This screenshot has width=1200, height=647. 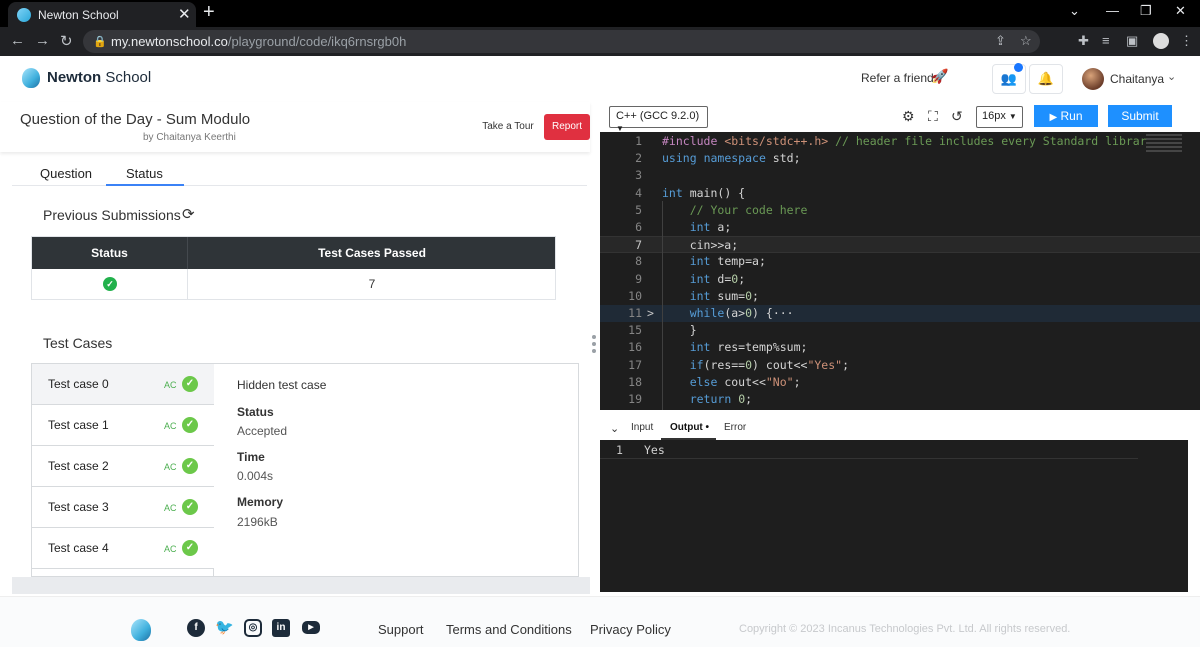 What do you see at coordinates (1186, 41) in the screenshot?
I see `browser-menu-icon: ⋮` at bounding box center [1186, 41].